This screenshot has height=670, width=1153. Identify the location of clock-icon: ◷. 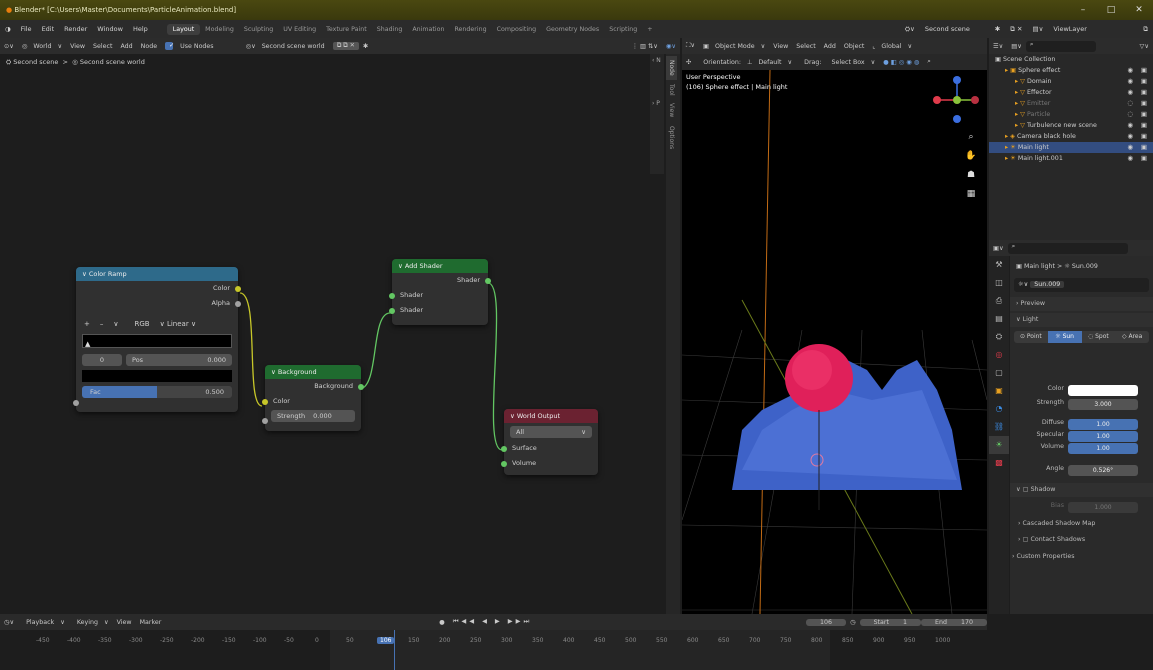
(853, 622).